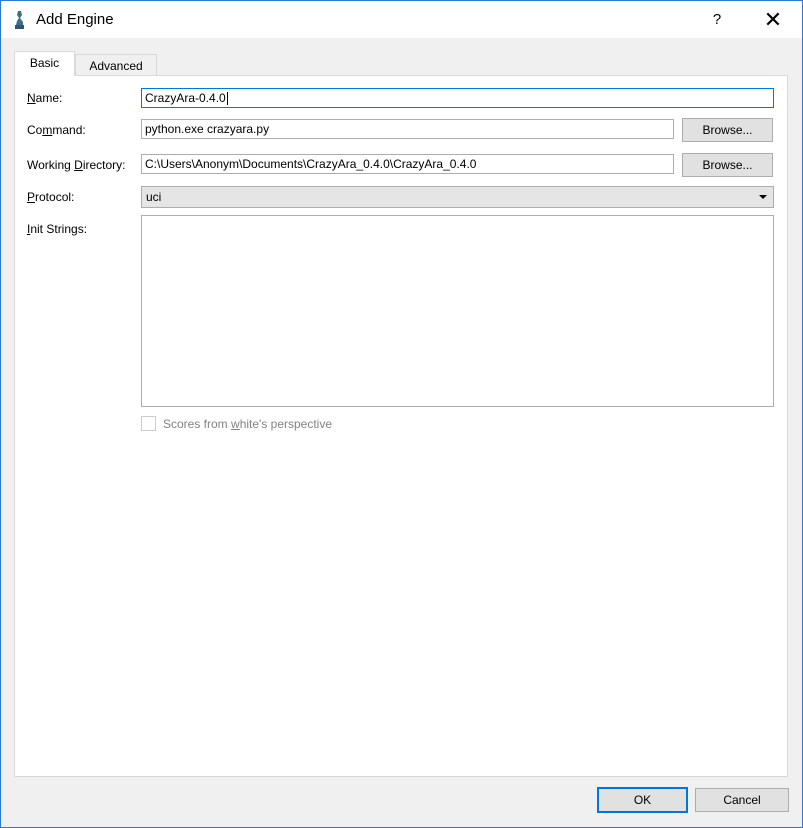 The image size is (803, 828). What do you see at coordinates (56, 130) in the screenshot?
I see `command-label: Command:` at bounding box center [56, 130].